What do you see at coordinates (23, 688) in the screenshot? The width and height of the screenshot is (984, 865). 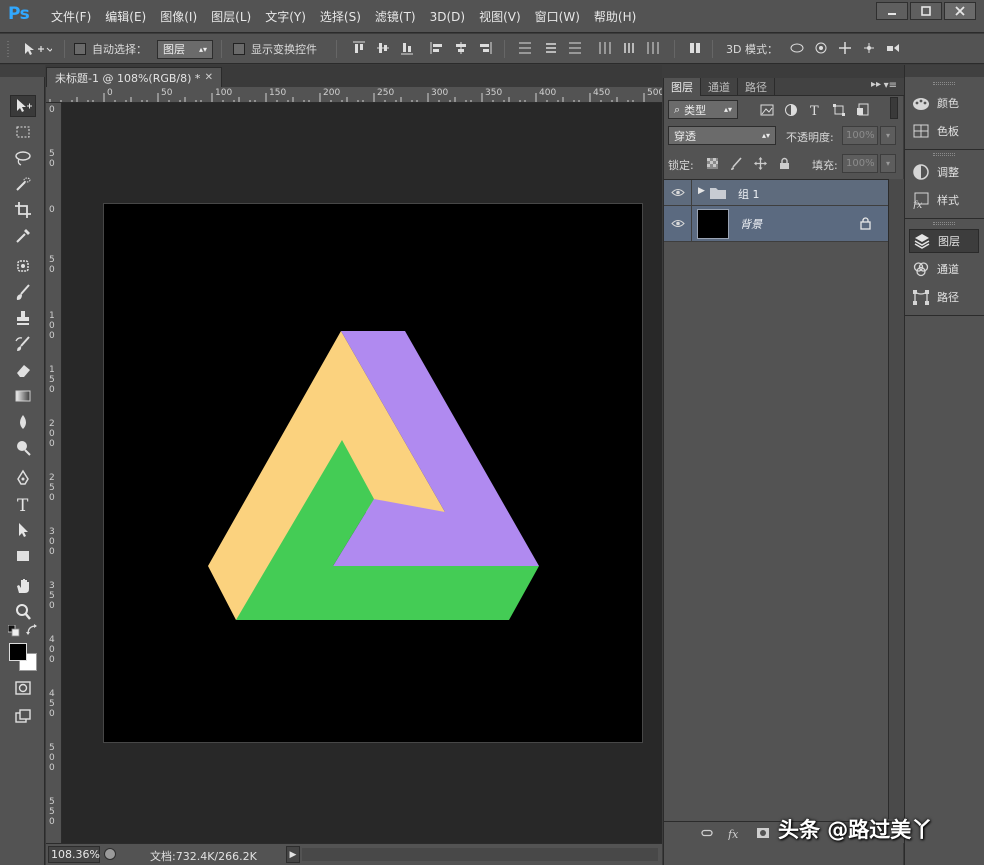 I see `quick-mask-button` at bounding box center [23, 688].